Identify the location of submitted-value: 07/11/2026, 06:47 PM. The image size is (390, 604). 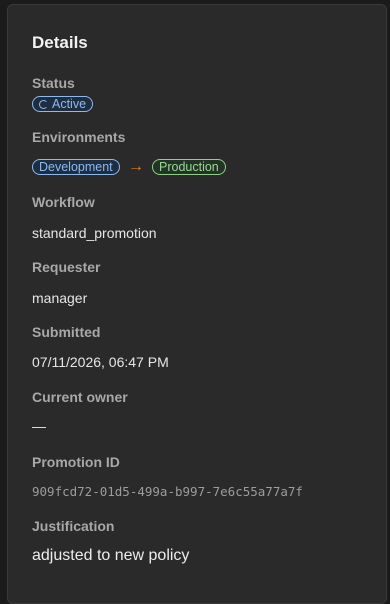
(100, 362).